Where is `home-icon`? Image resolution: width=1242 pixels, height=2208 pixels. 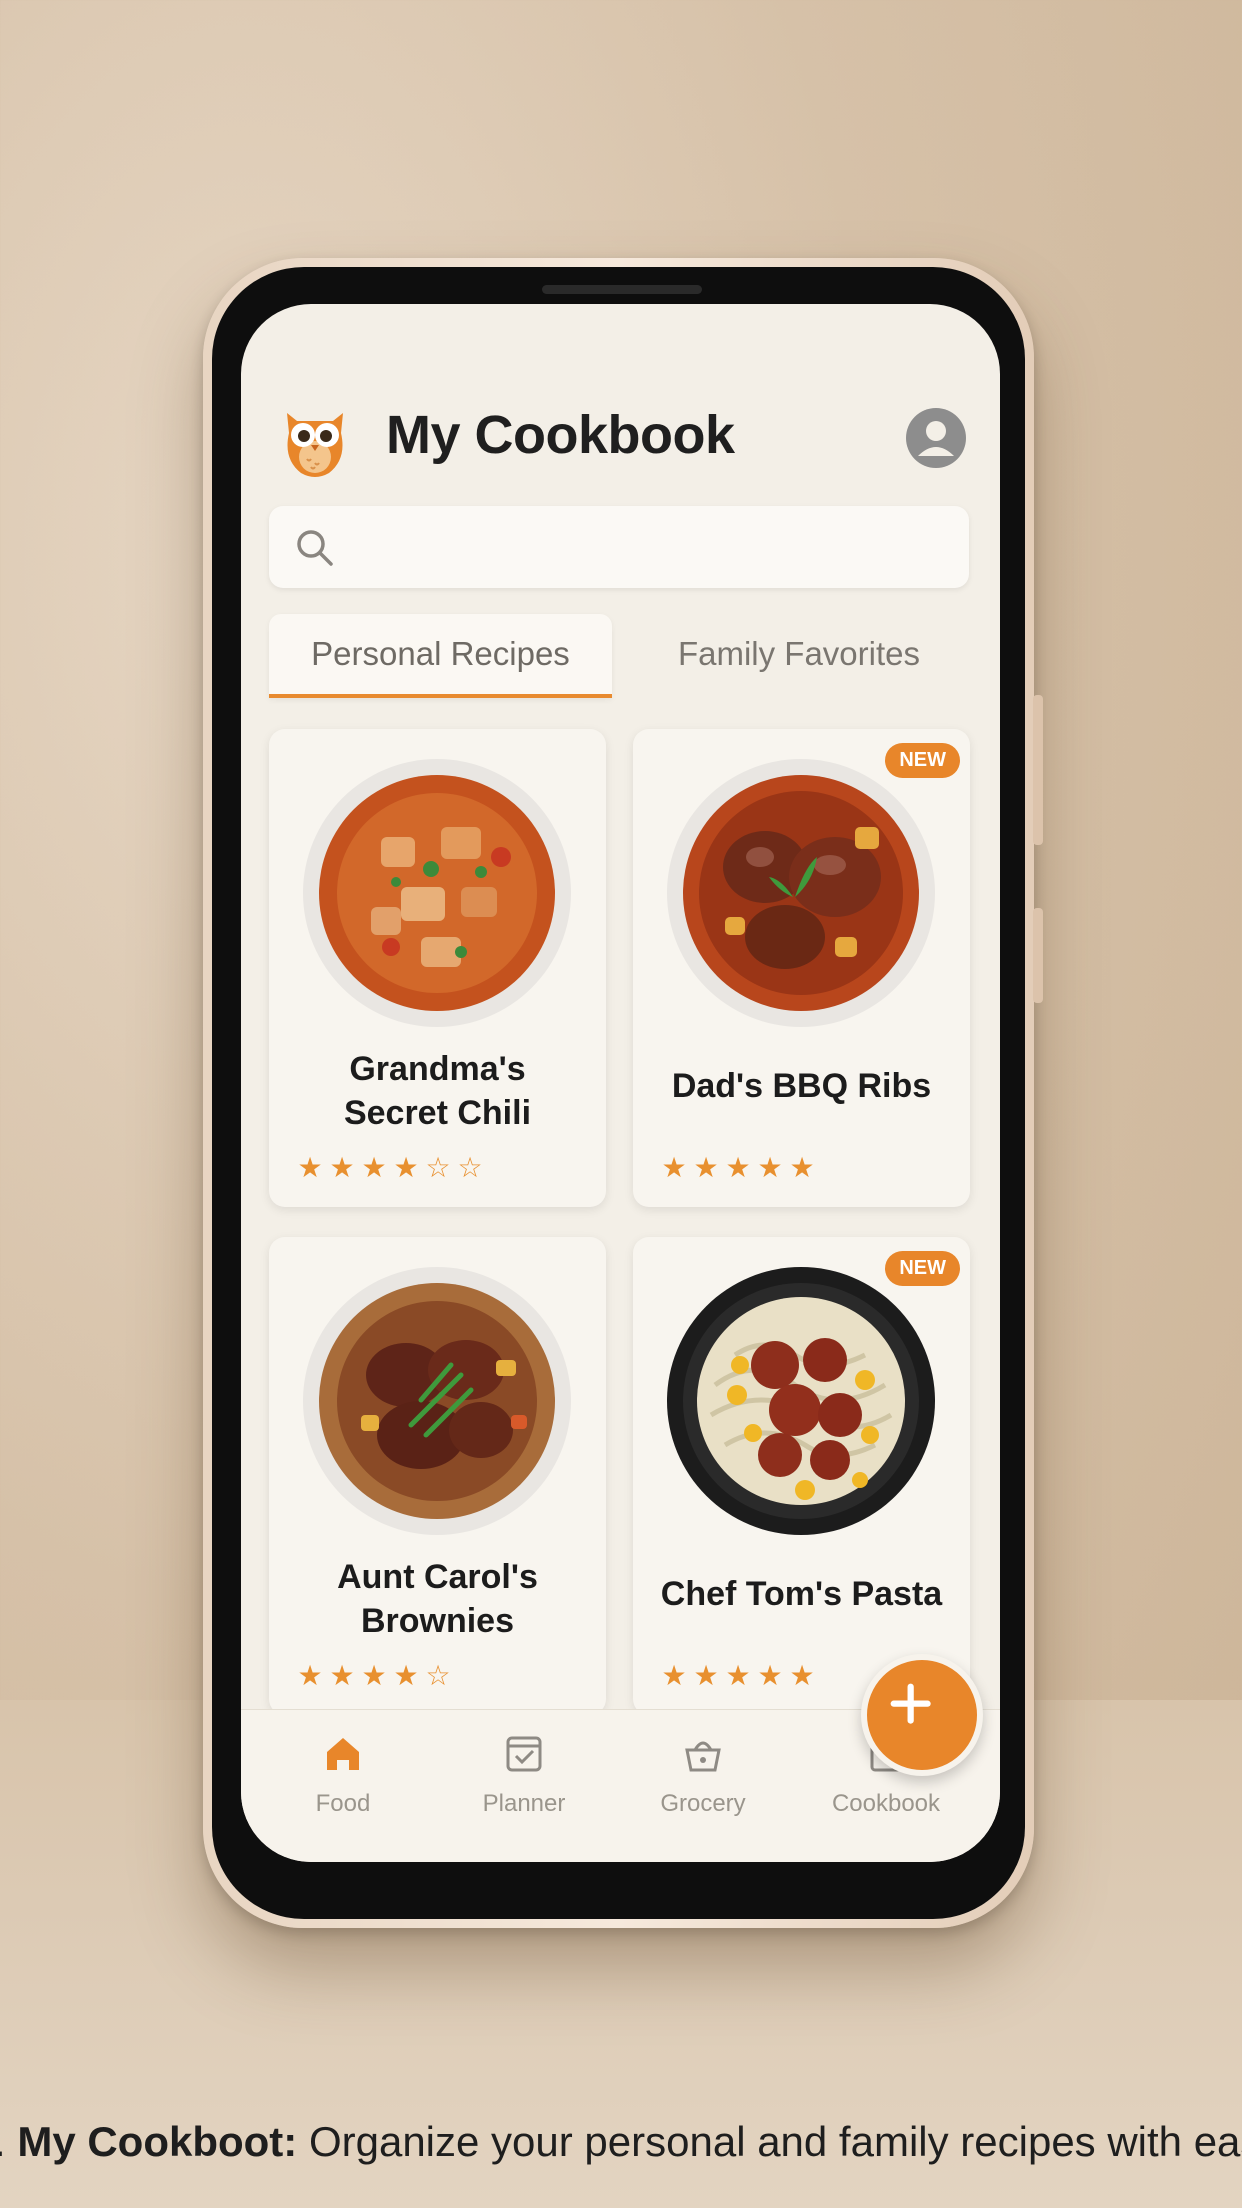 home-icon is located at coordinates (343, 1754).